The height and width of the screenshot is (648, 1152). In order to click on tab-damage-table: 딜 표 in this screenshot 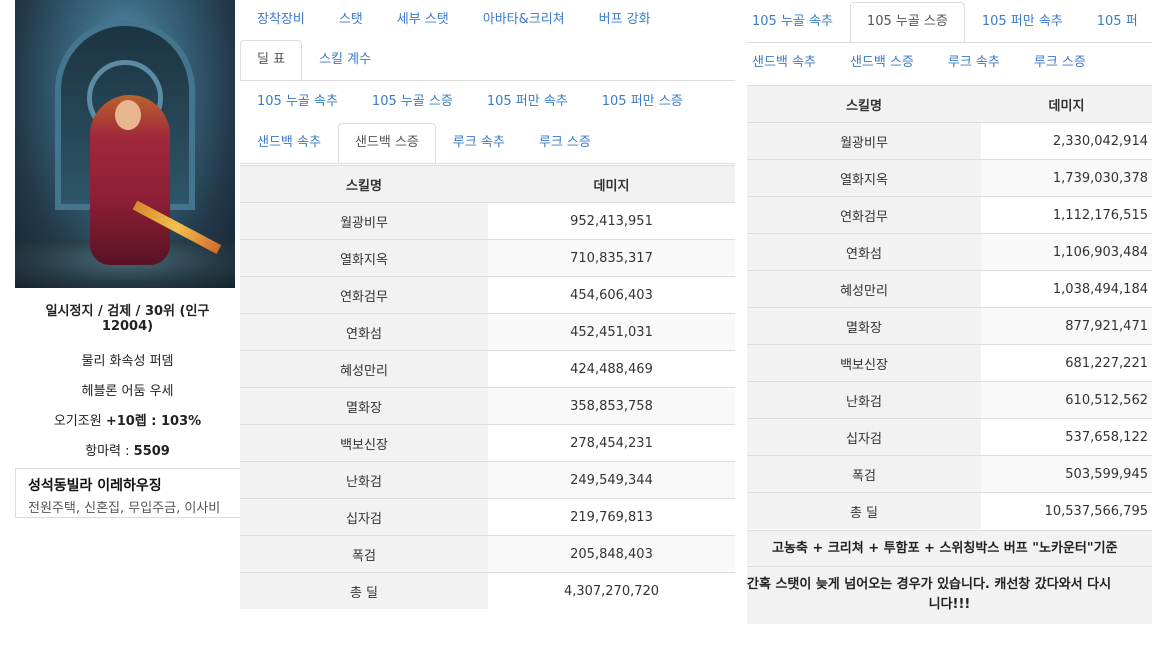, I will do `click(271, 60)`.